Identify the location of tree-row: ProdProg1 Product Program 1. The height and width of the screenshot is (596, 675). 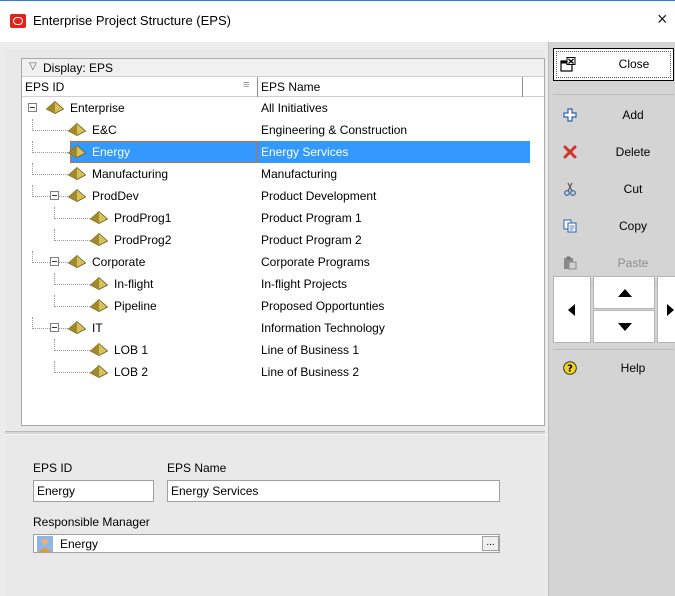
(283, 218).